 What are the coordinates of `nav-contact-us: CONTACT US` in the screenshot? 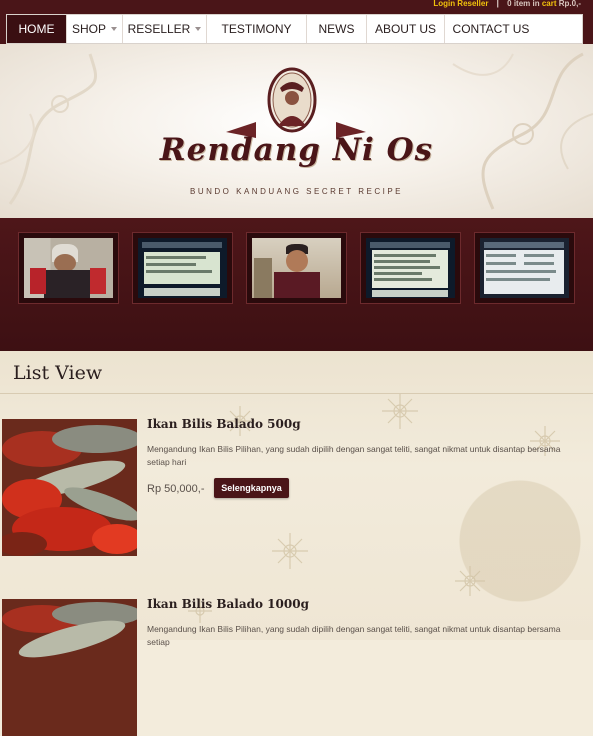 It's located at (491, 29).